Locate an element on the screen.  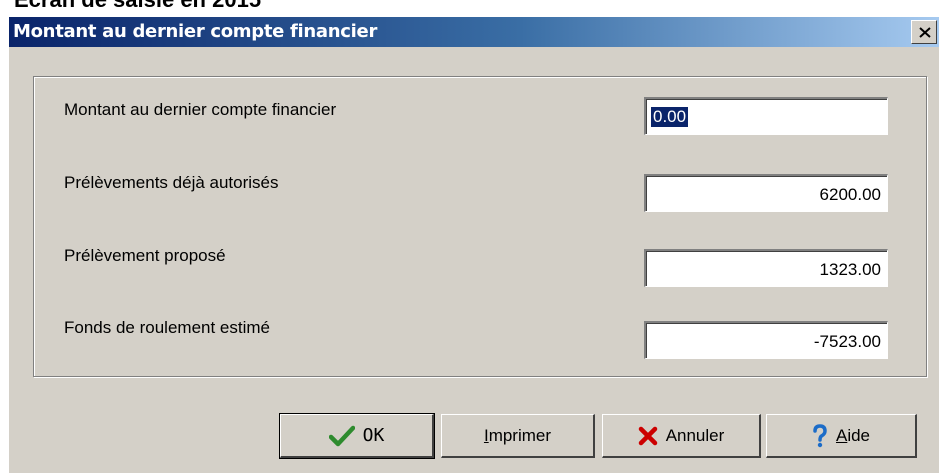
input-fonds-roulement: -7523.00 is located at coordinates (766, 340).